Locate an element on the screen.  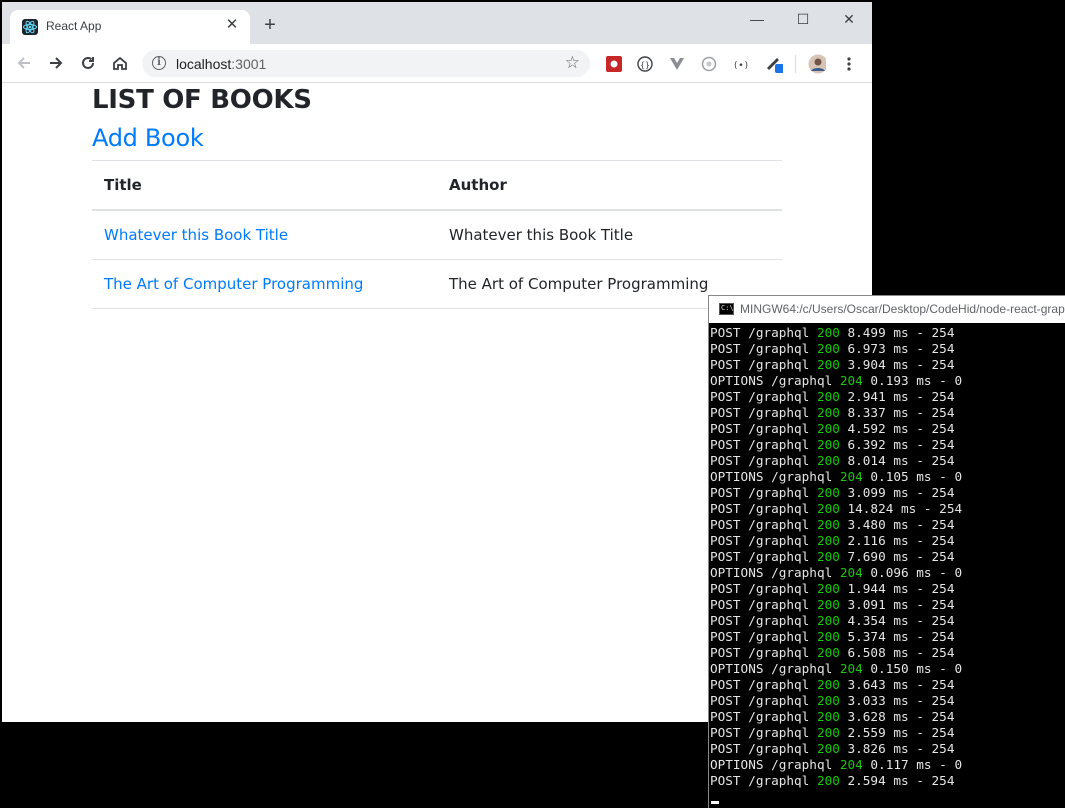
terminal-cursor is located at coordinates (715, 802).